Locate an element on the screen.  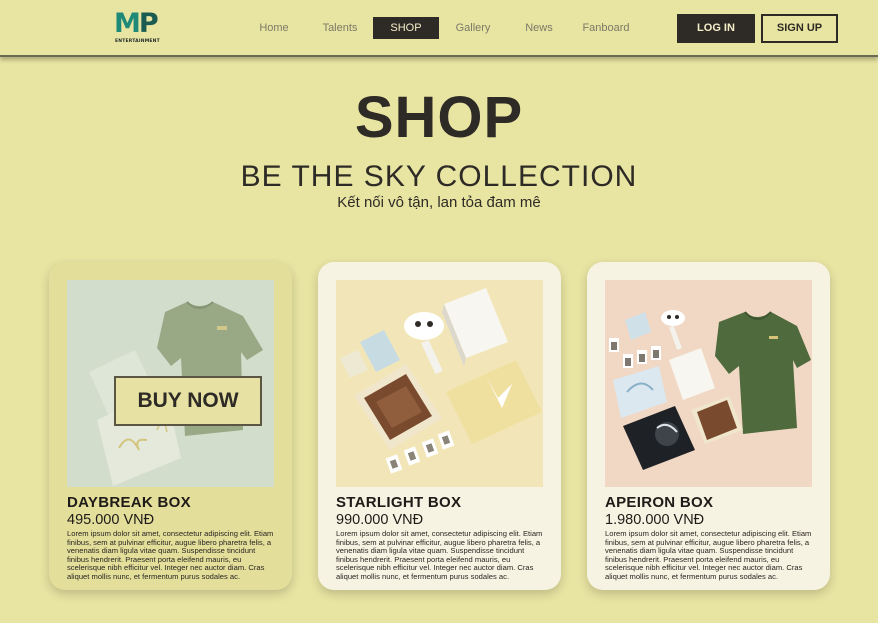
product-name: DAYBREAK BOX is located at coordinates (129, 502).